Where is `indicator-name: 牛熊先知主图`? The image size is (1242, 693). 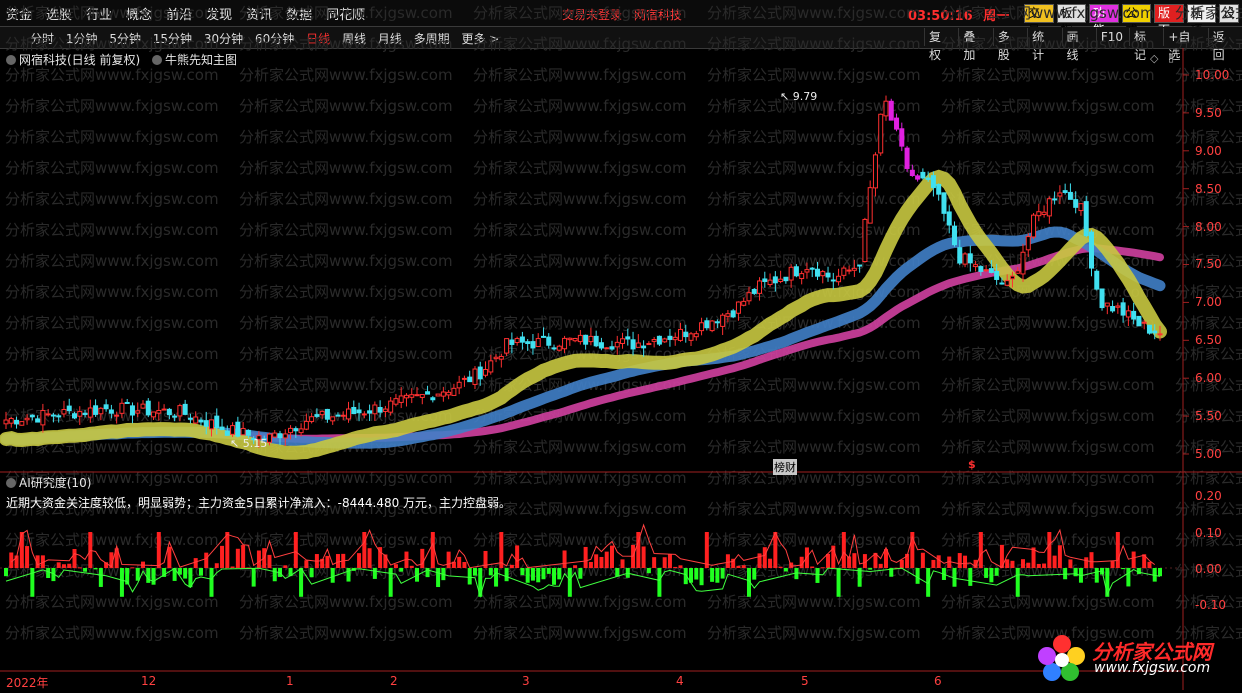
indicator-name: 牛熊先知主图 is located at coordinates (194, 60).